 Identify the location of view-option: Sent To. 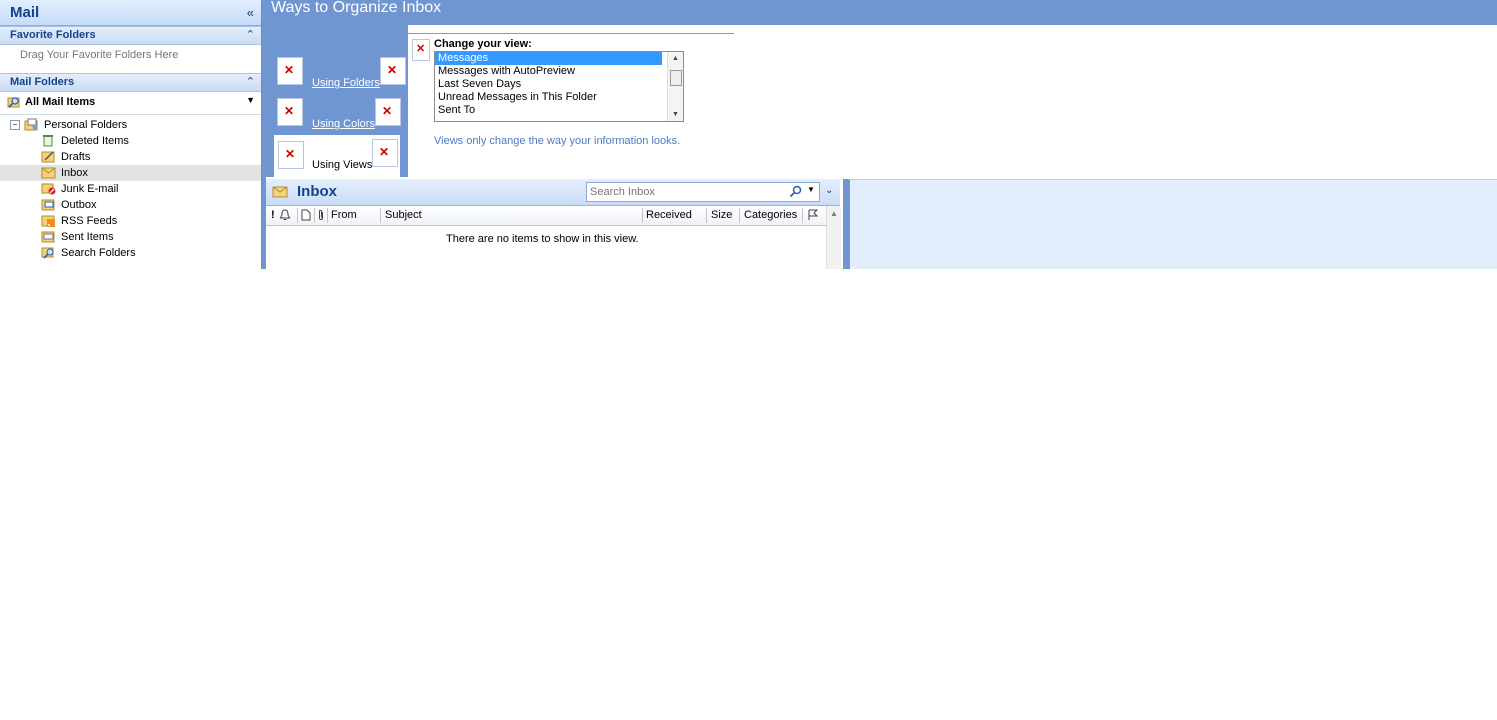
(548, 110).